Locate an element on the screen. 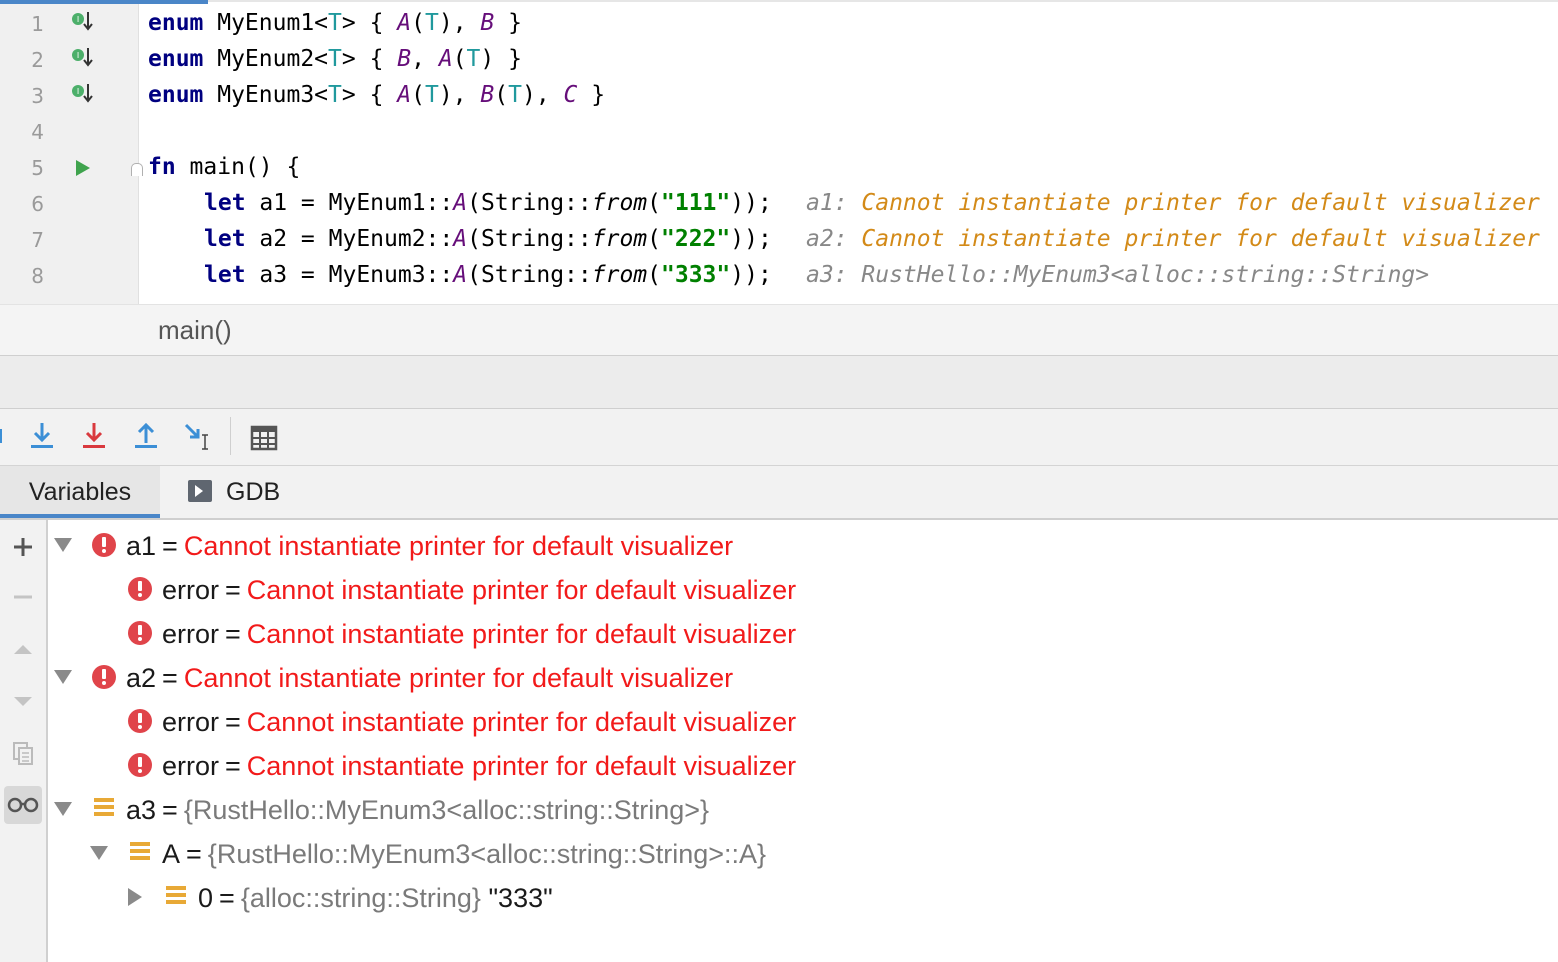 The width and height of the screenshot is (1558, 962). remove-watch-button is located at coordinates (23, 597).